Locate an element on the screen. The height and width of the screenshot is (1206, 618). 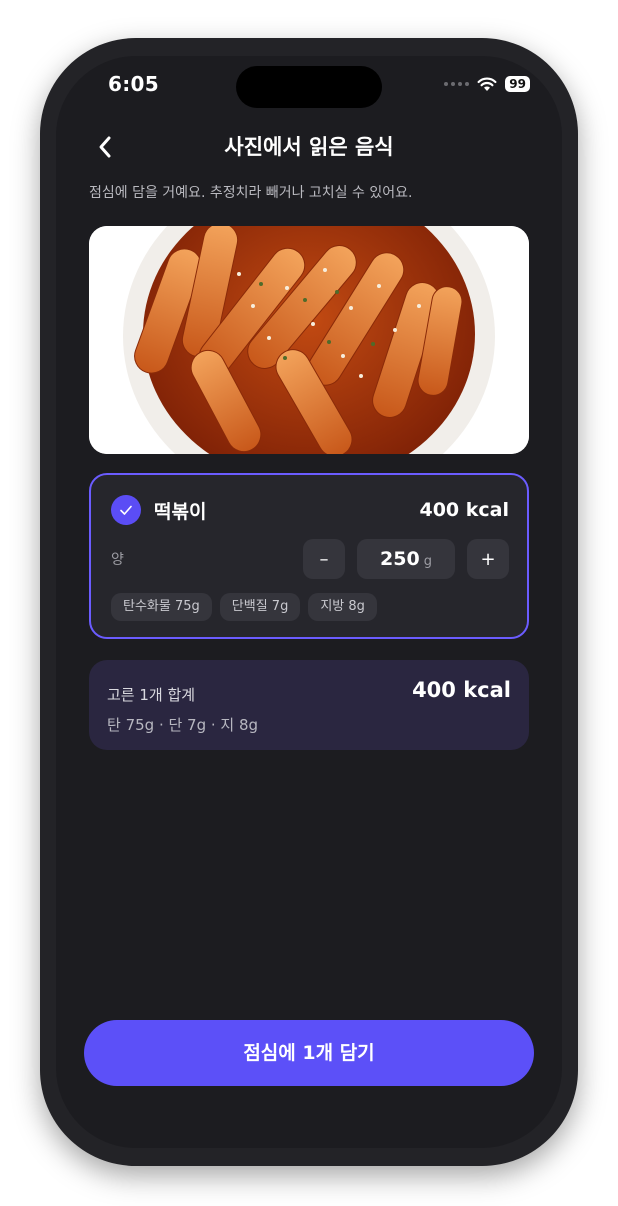
wifi-icon is located at coordinates (487, 84).